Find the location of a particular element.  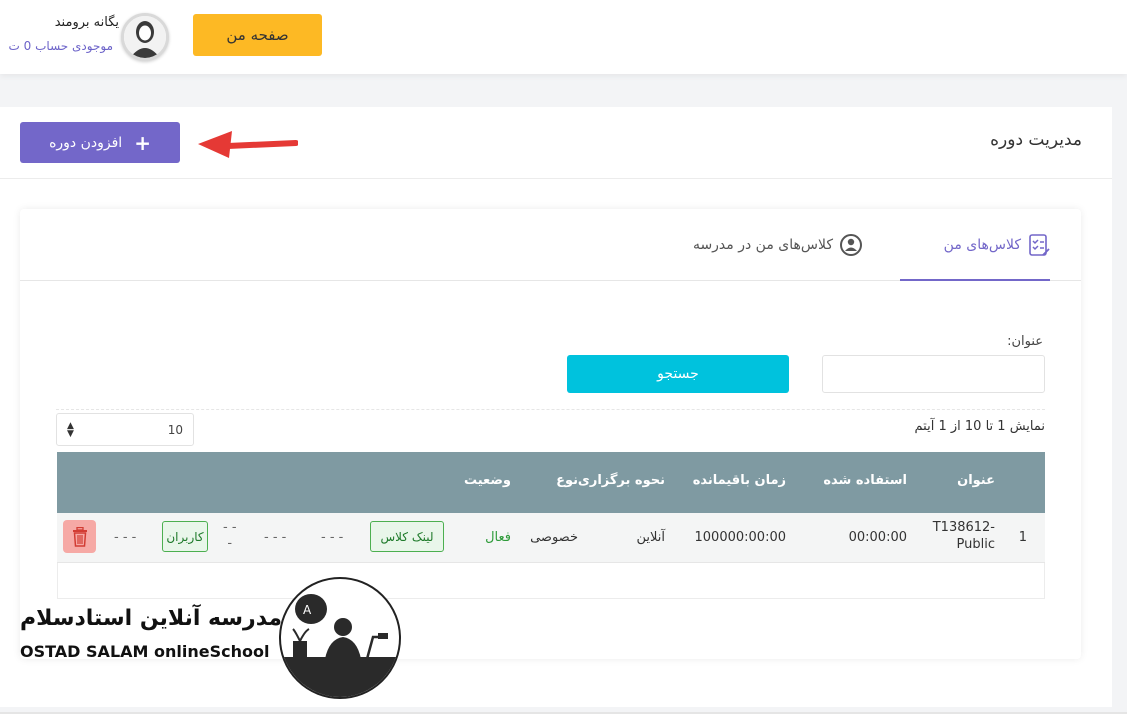

row-index: 1 is located at coordinates (1022, 537).